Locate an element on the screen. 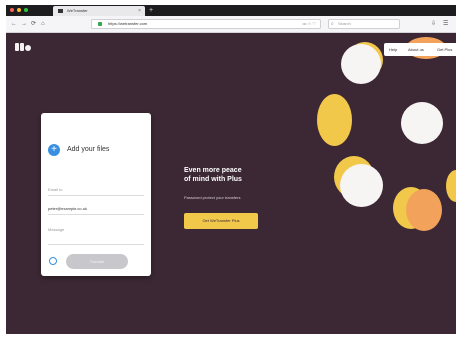  get-plus-button: Get WeTransfer Plus is located at coordinates (221, 221).